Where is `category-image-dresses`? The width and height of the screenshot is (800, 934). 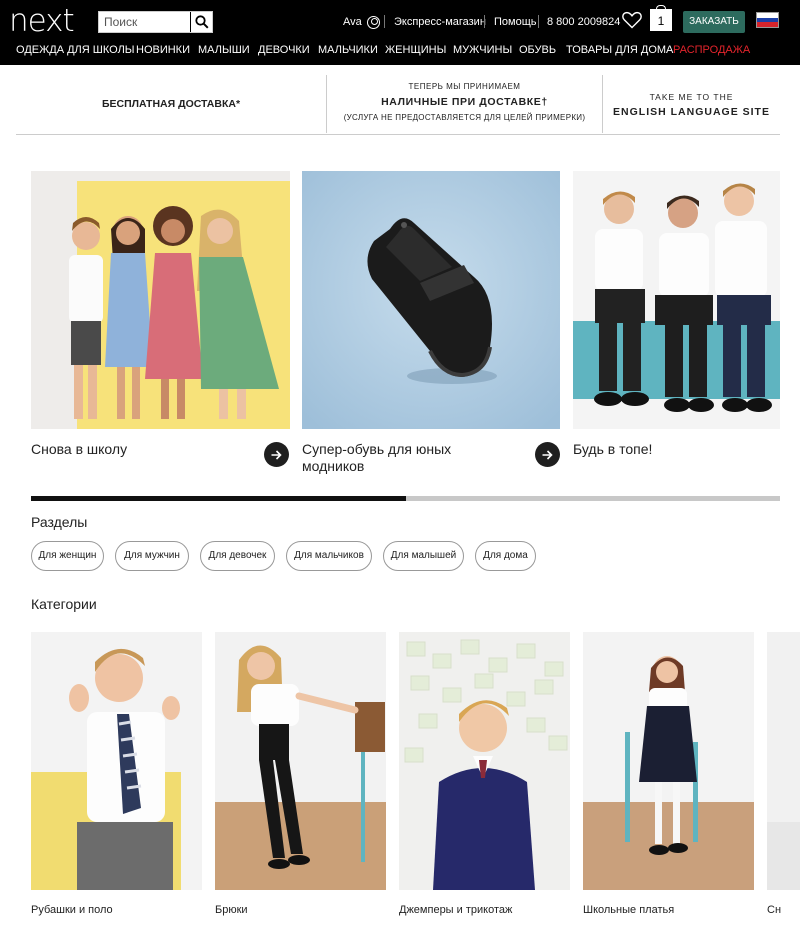 category-image-dresses is located at coordinates (668, 761).